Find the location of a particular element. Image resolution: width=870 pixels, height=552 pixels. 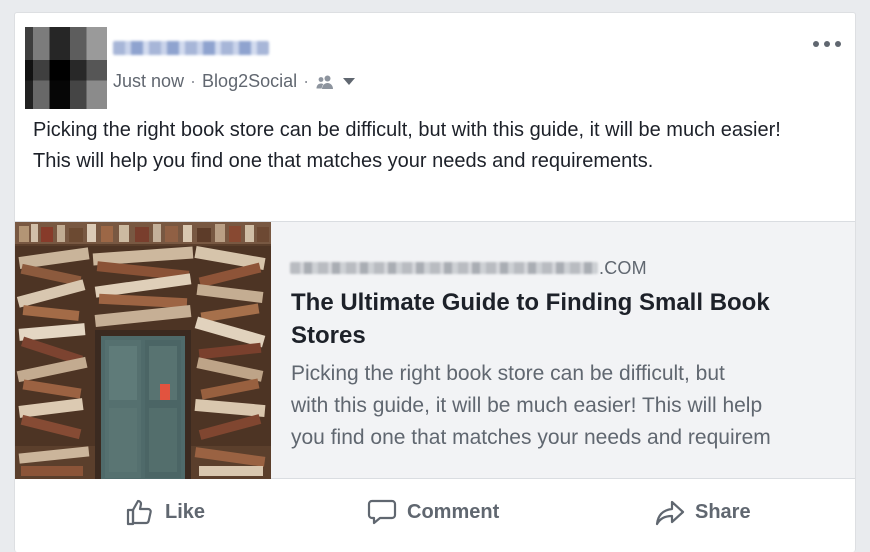

thumbs-up-icon is located at coordinates (139, 512).